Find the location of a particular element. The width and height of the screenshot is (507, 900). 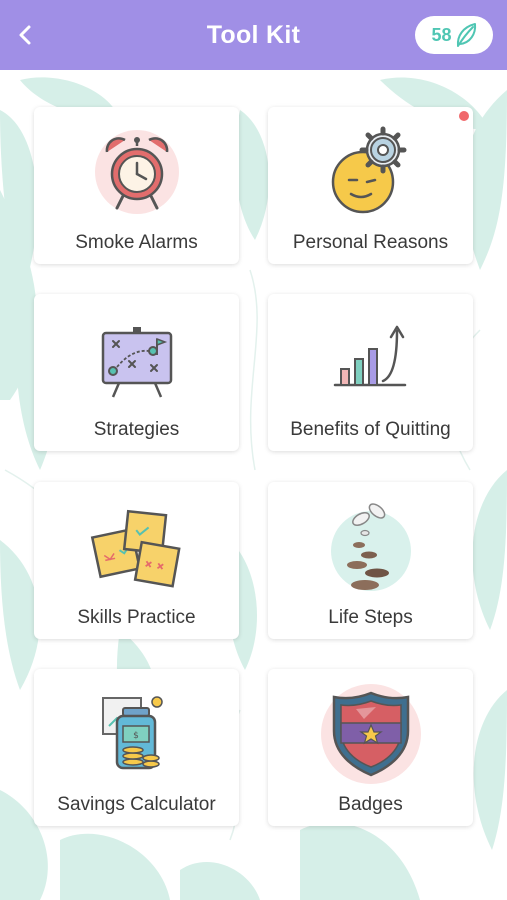

strategy-board-icon is located at coordinates (136, 362).